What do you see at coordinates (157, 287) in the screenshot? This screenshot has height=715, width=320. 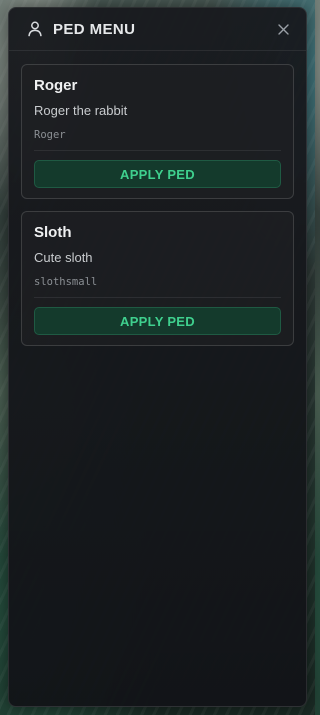 I see `ped-model: slothsmall` at bounding box center [157, 287].